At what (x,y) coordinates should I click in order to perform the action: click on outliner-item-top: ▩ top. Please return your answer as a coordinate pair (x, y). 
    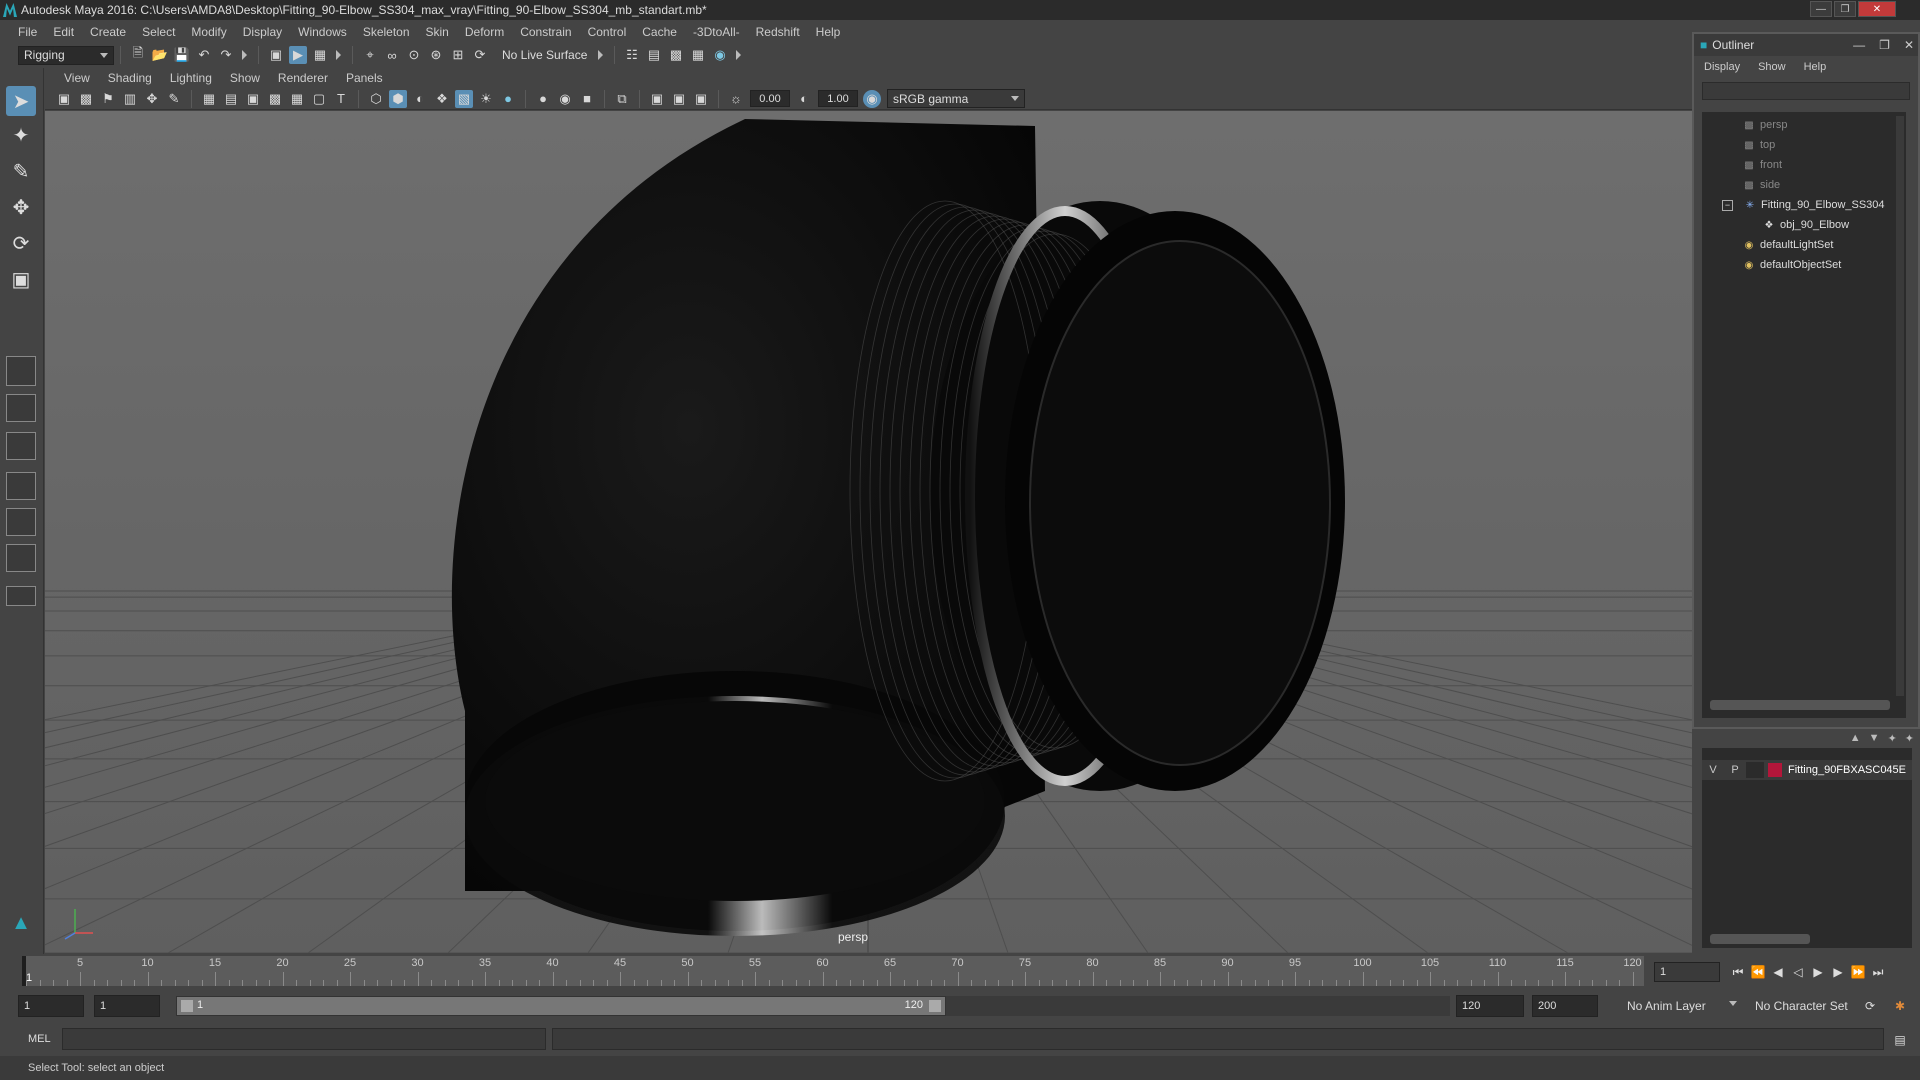
    Looking at the image, I should click on (1758, 145).